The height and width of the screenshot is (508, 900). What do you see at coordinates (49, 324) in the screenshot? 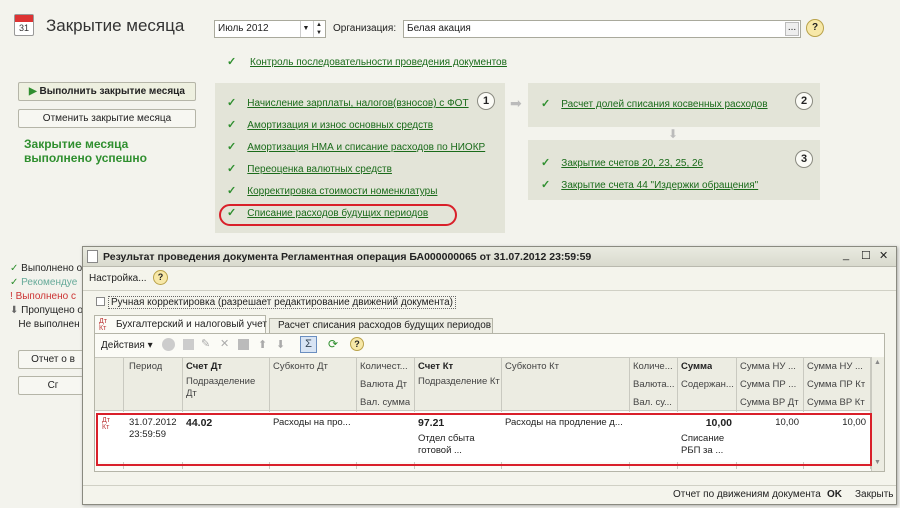
I see `status-item: Не выполнен` at bounding box center [49, 324].